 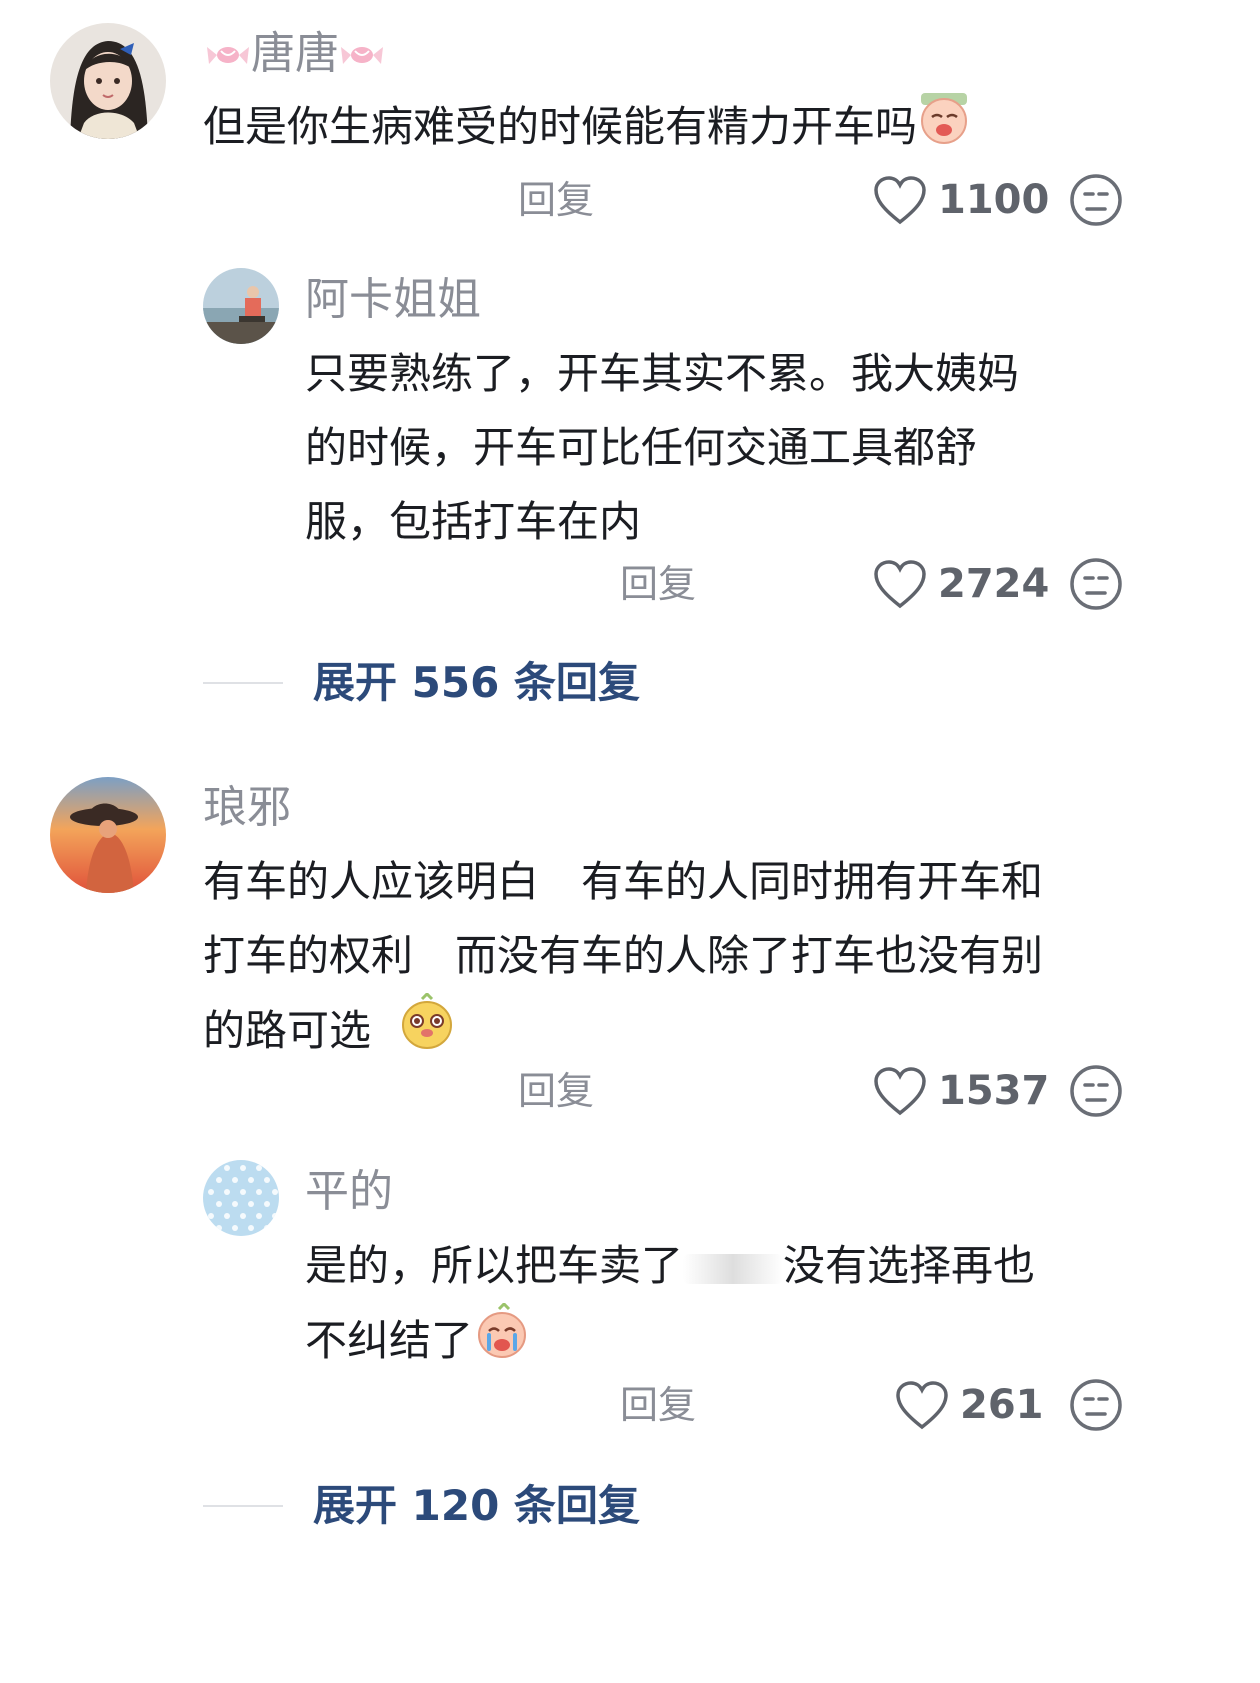 I want to click on expand-replies: 展开 120 条回复, so click(x=421, y=1506).